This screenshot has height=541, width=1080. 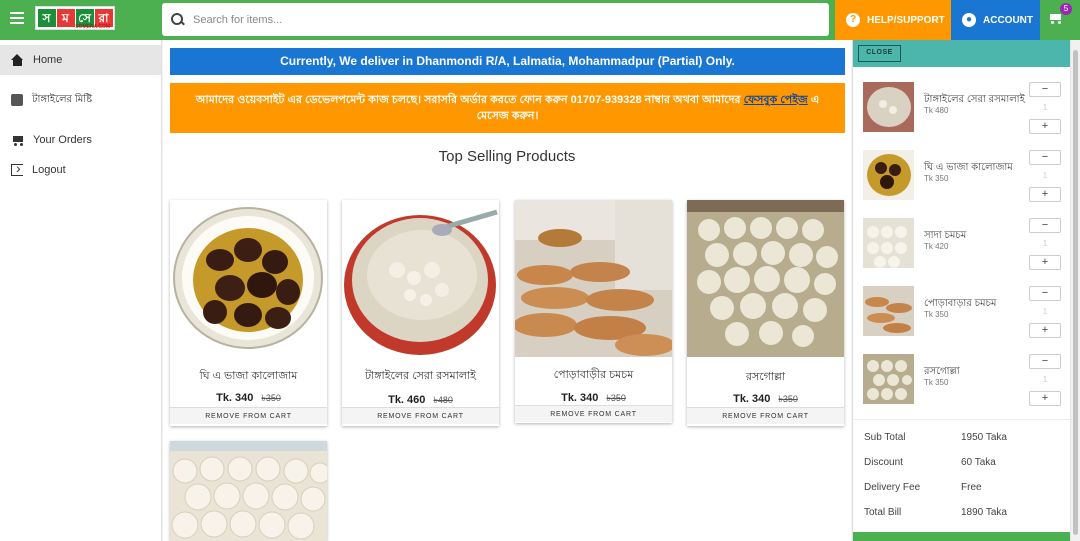 I want to click on old-price: ৳350, so click(x=616, y=398).